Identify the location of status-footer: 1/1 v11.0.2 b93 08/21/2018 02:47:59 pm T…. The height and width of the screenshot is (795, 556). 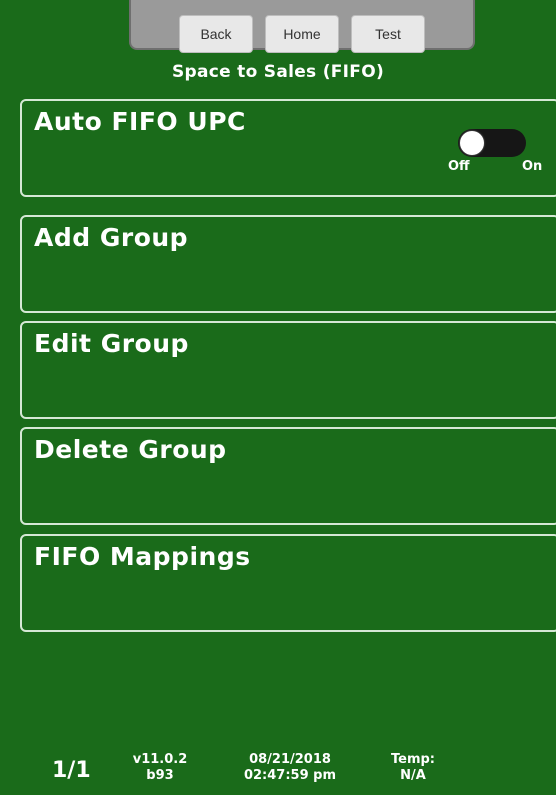
(278, 772).